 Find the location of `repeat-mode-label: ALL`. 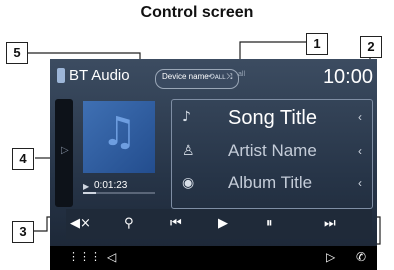

repeat-mode-label: ALL is located at coordinates (220, 77).